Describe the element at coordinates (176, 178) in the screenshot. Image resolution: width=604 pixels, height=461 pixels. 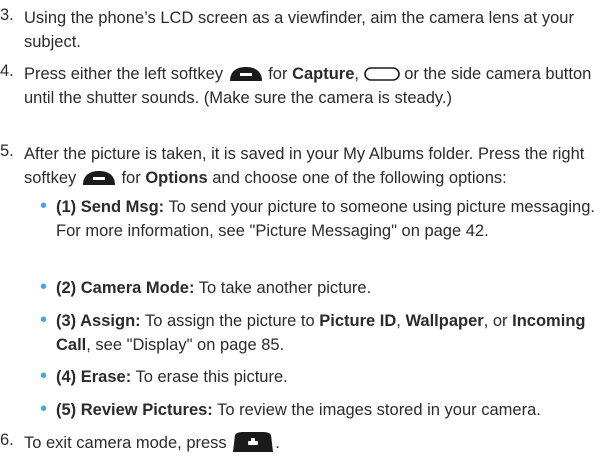
I see `options-label: Options` at that location.